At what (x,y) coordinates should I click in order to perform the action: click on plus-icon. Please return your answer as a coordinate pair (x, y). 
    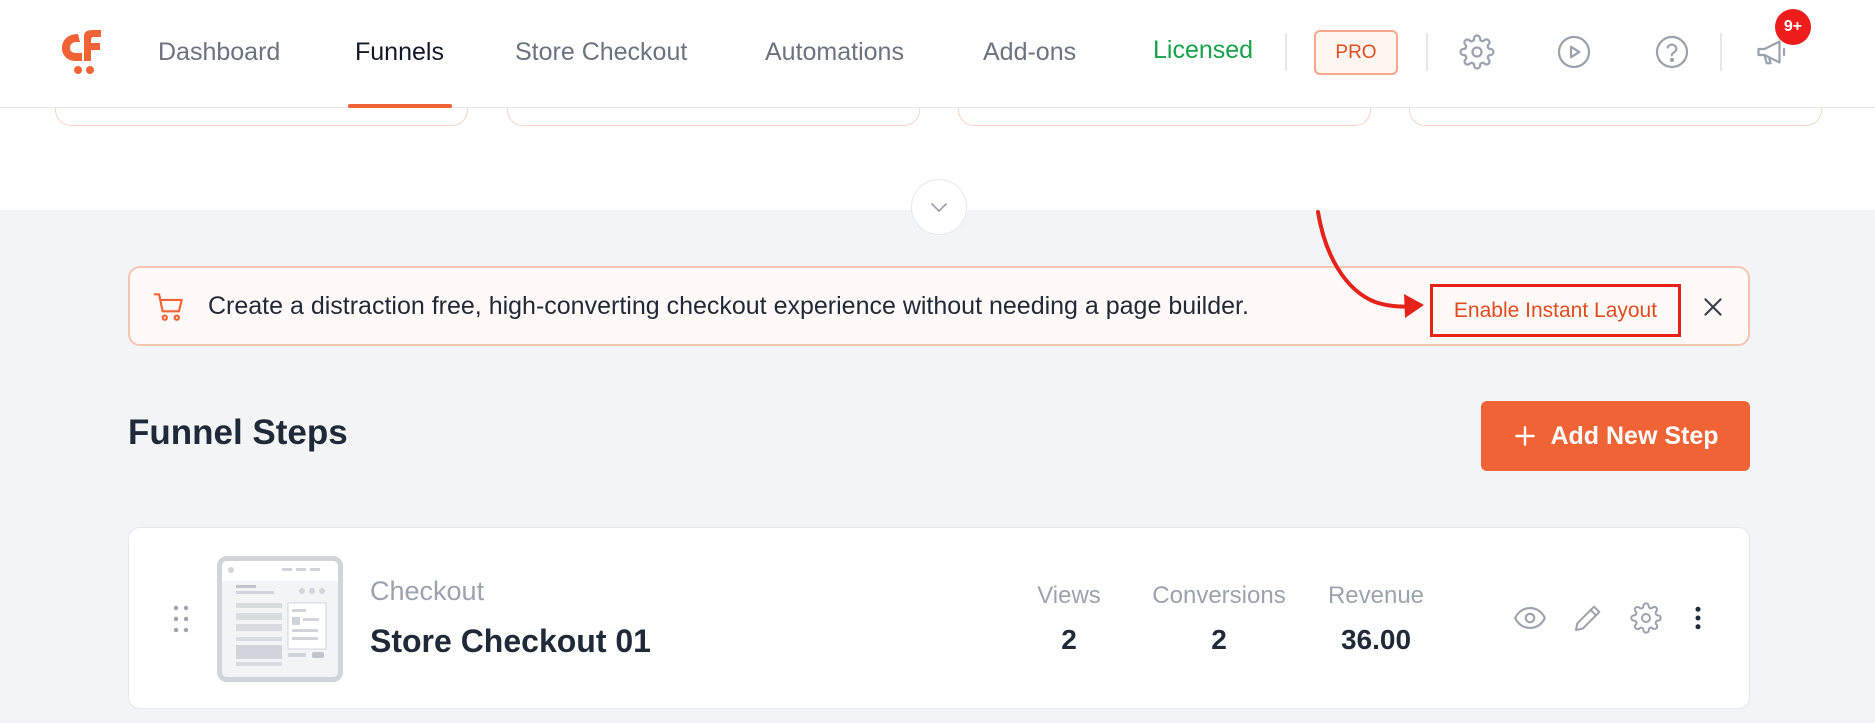
    Looking at the image, I should click on (1525, 436).